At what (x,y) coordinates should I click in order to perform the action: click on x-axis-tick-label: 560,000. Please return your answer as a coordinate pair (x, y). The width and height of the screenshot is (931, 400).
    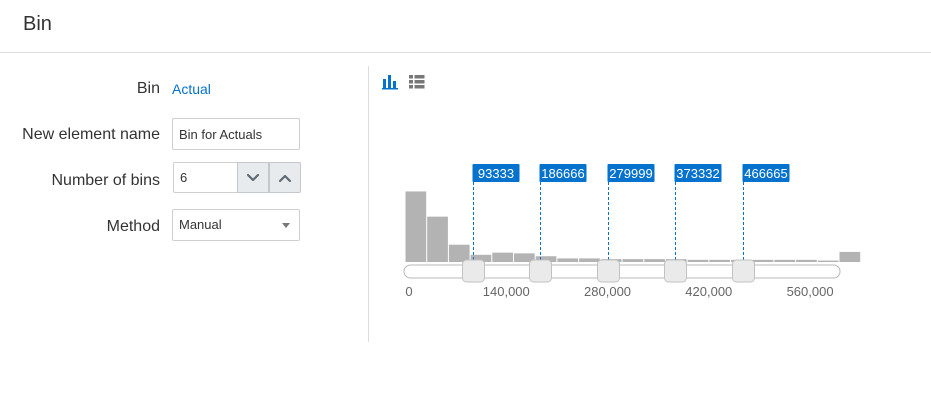
    Looking at the image, I should click on (810, 291).